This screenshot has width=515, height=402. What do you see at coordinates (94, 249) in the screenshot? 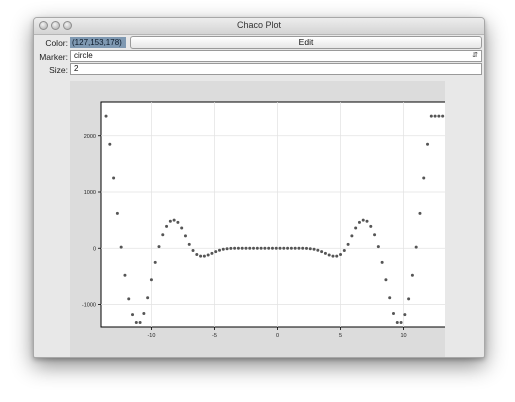
I see `y-tick-label: 0` at bounding box center [94, 249].